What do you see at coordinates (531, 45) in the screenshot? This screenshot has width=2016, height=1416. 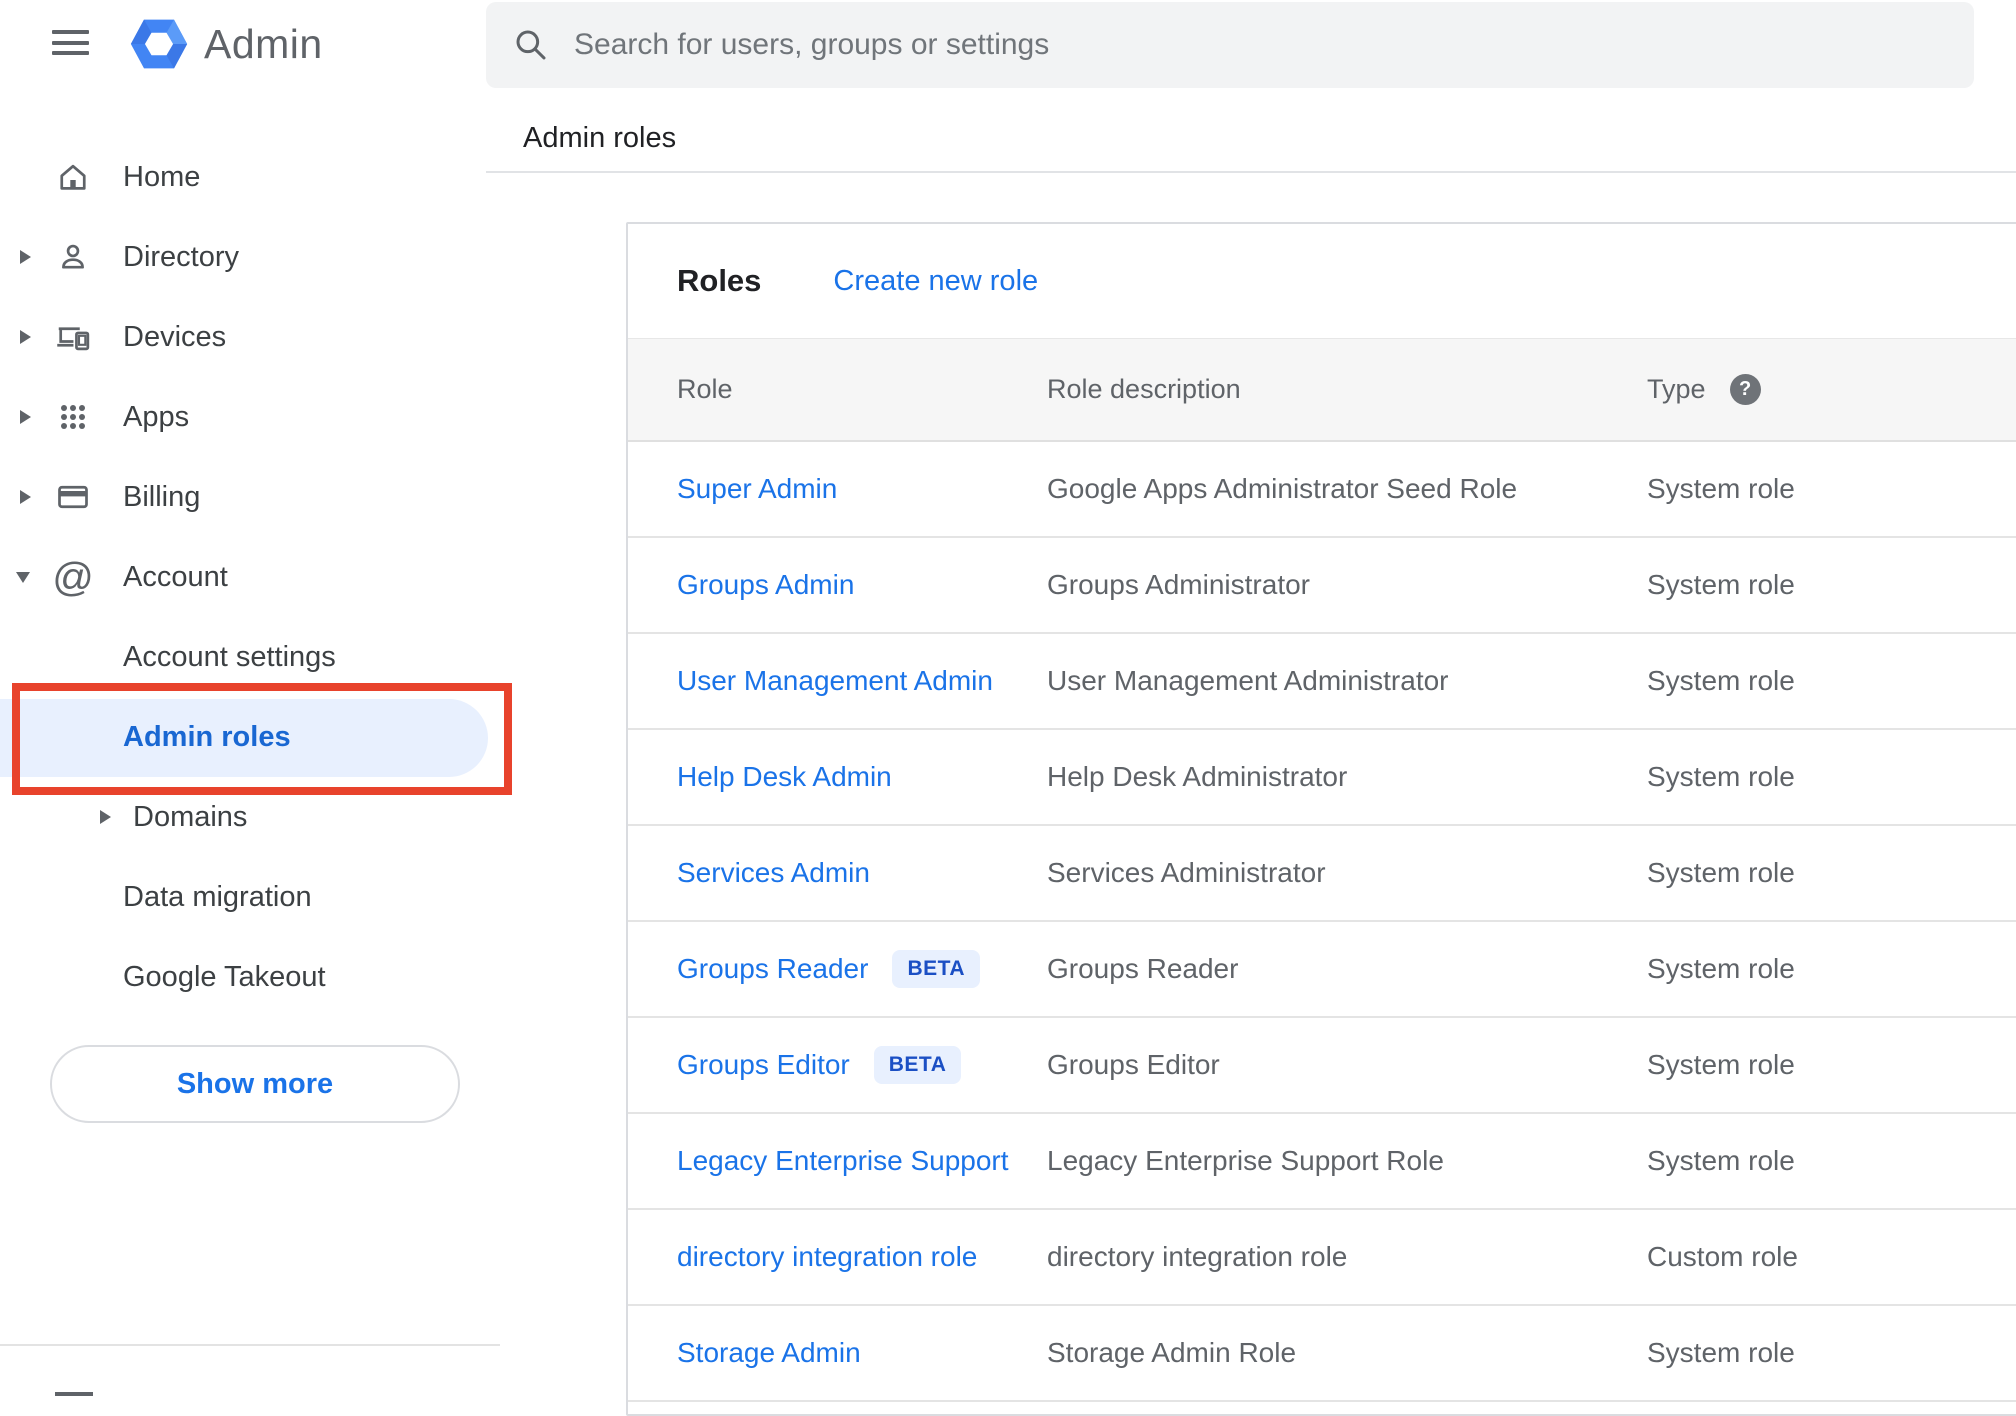 I see `search-icon` at bounding box center [531, 45].